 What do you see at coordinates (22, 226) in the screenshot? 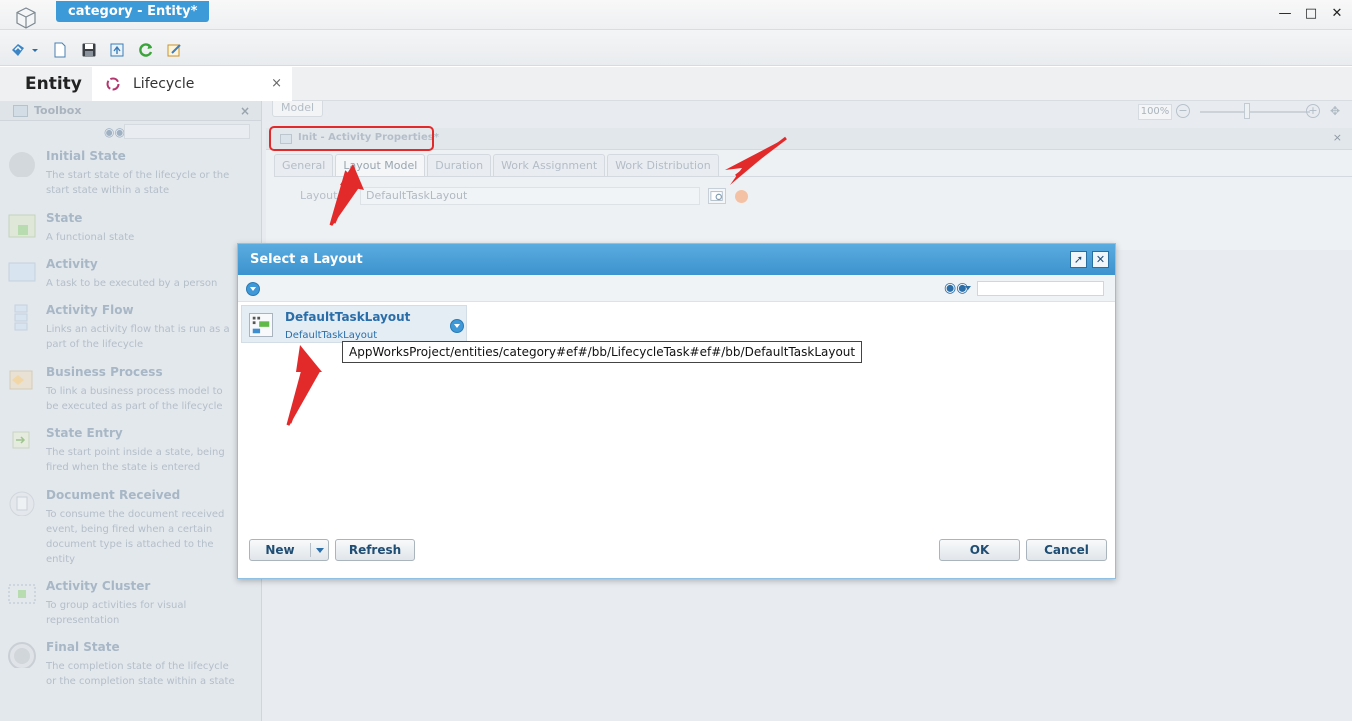
I see `state-icon` at bounding box center [22, 226].